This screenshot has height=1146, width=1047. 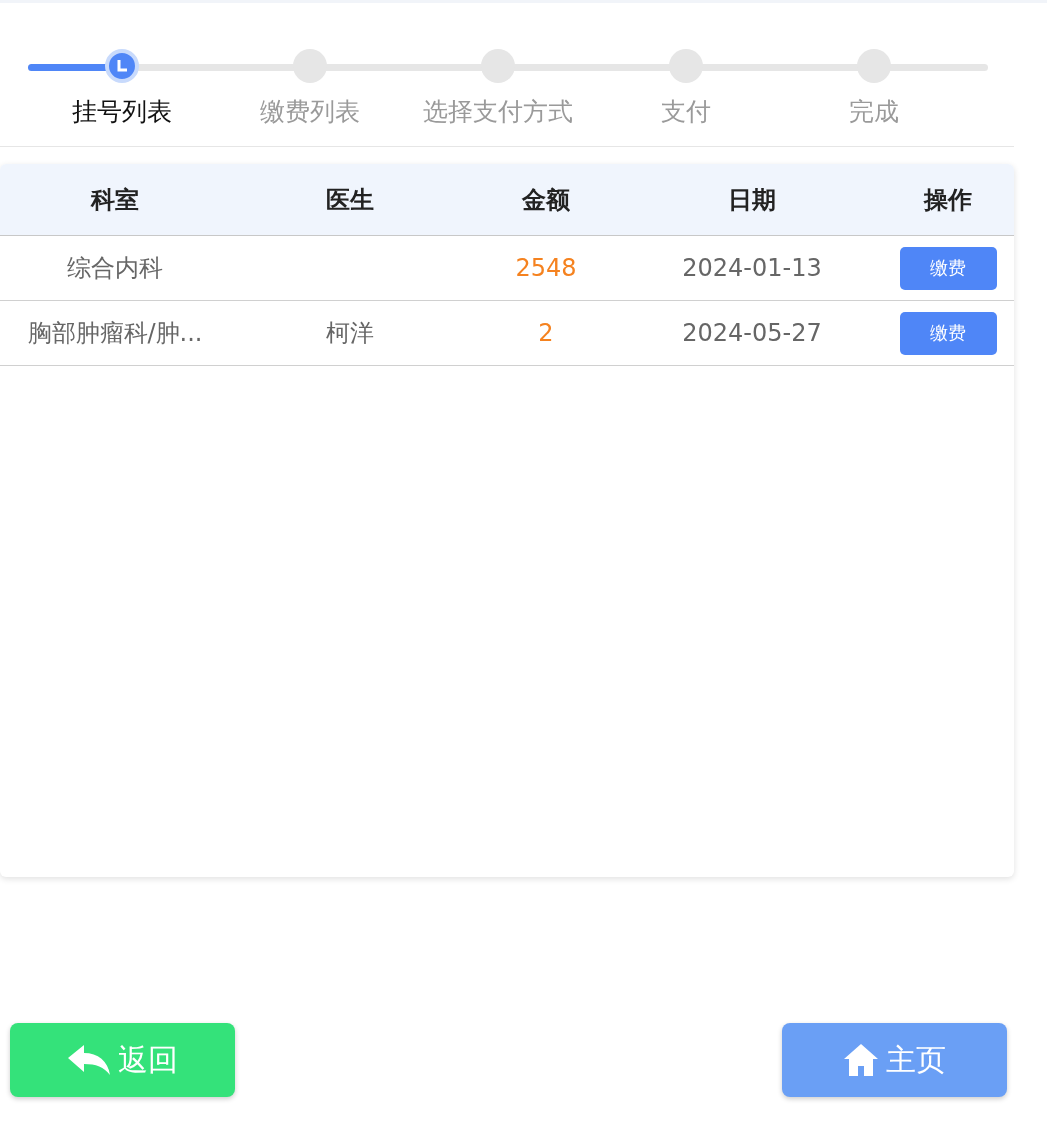 I want to click on clock-icon, so click(x=122, y=66).